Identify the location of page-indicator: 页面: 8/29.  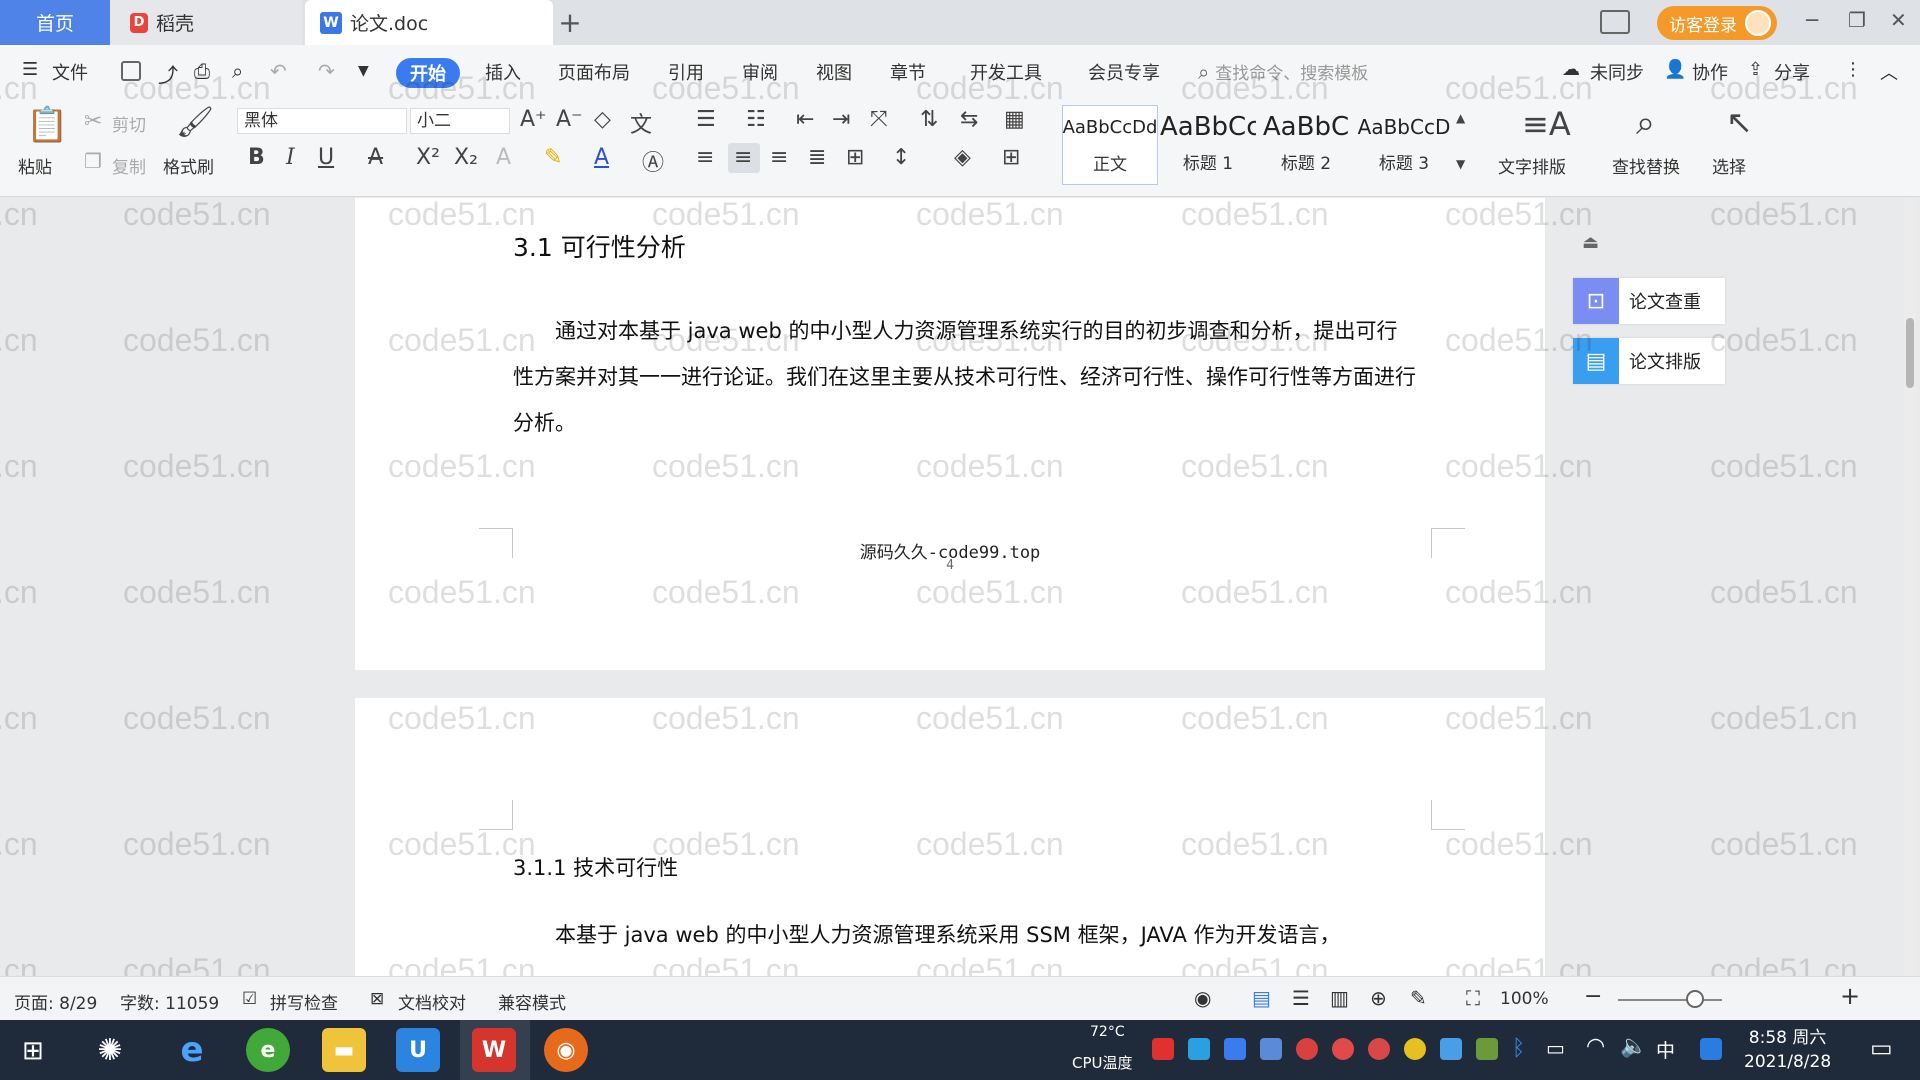
(55, 1001).